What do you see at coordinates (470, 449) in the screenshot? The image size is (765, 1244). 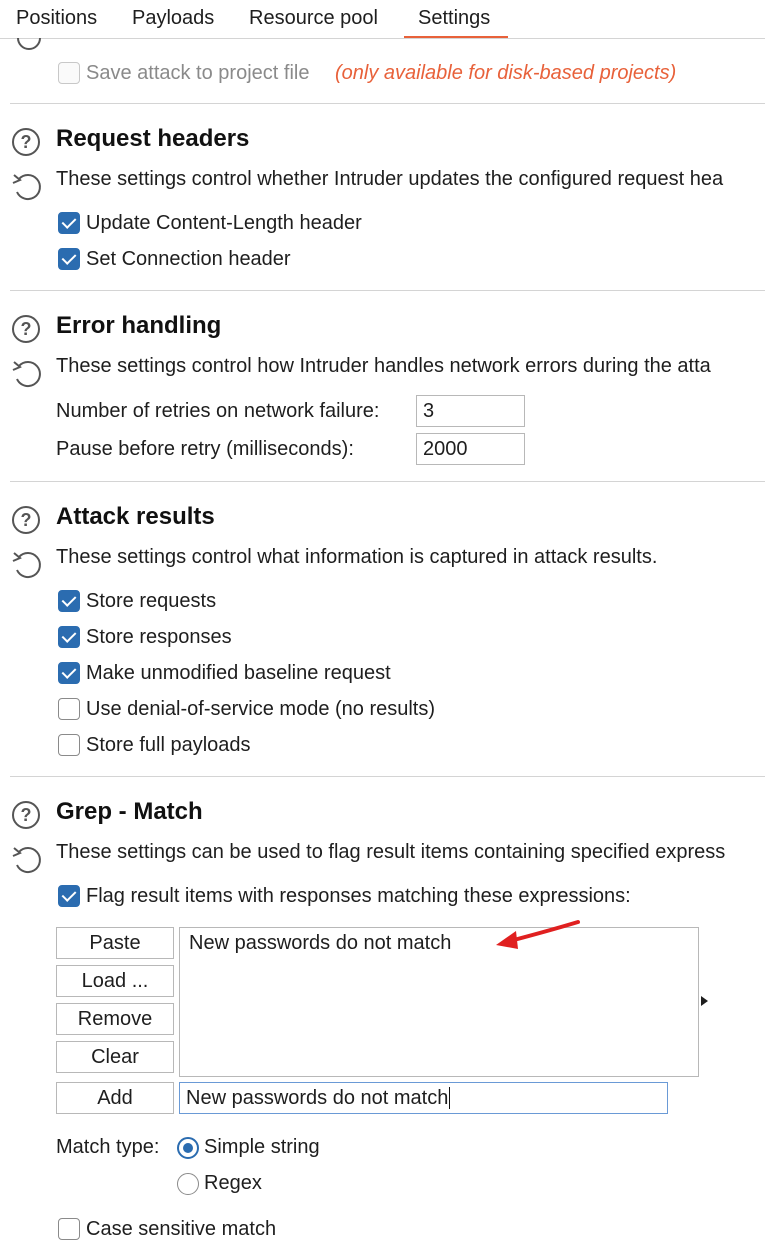 I see `pause-input: 2000` at bounding box center [470, 449].